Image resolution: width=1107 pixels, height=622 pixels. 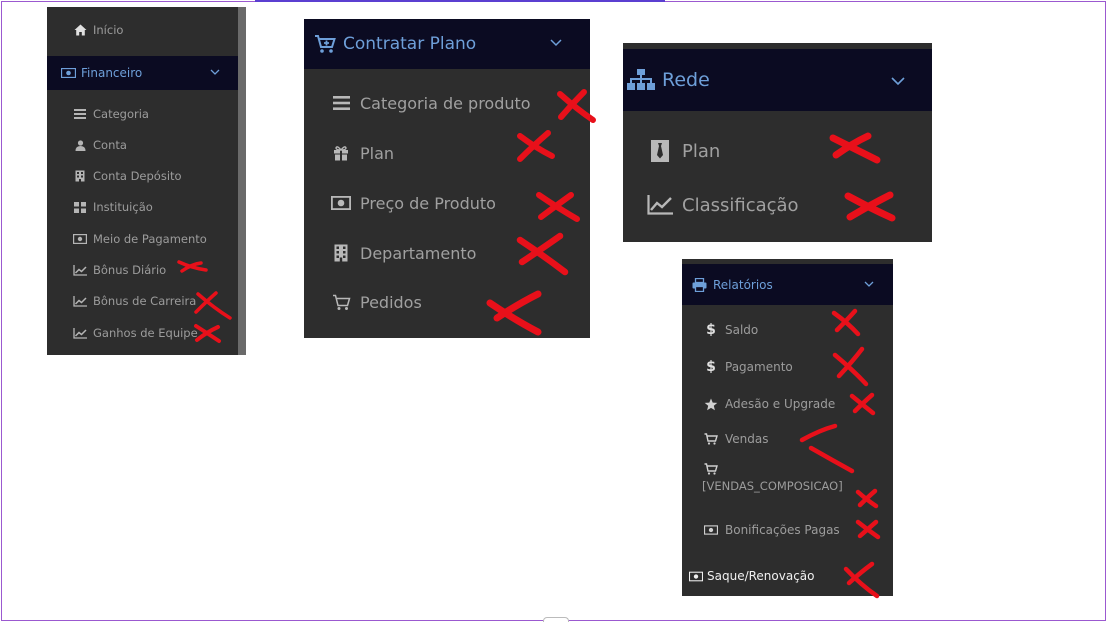 I want to click on sidebar-group-financeiro: Financeiro, so click(x=142, y=73).